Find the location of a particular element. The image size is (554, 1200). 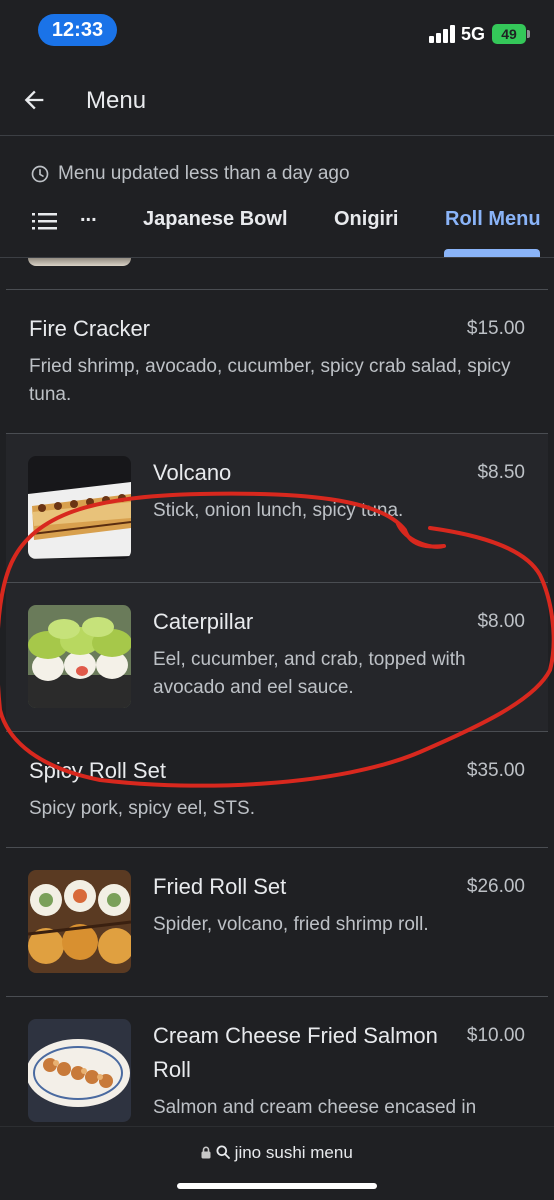

menu-item-price: $35.00 is located at coordinates (495, 770).